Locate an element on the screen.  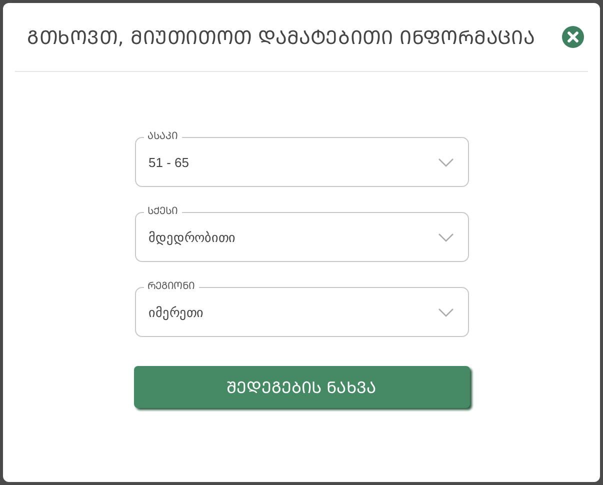
field-value: 51 - 65 is located at coordinates (168, 162).